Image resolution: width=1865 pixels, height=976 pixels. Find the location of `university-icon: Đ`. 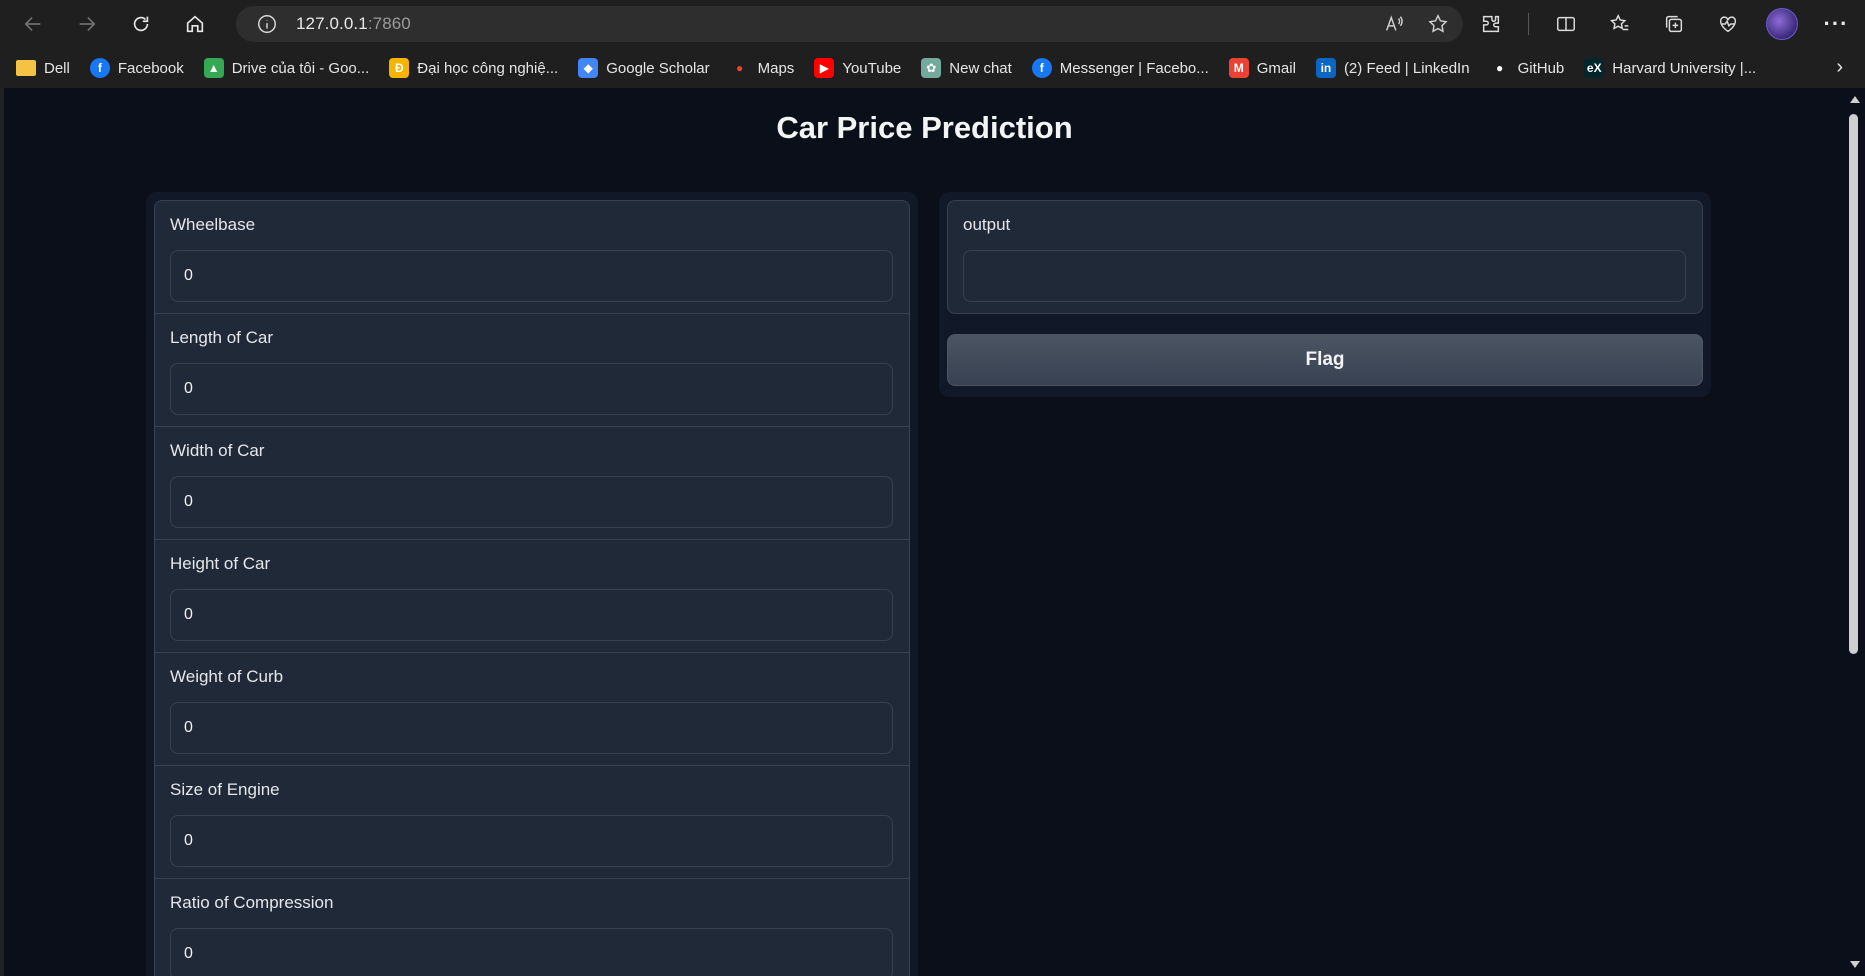

university-icon: Đ is located at coordinates (399, 68).